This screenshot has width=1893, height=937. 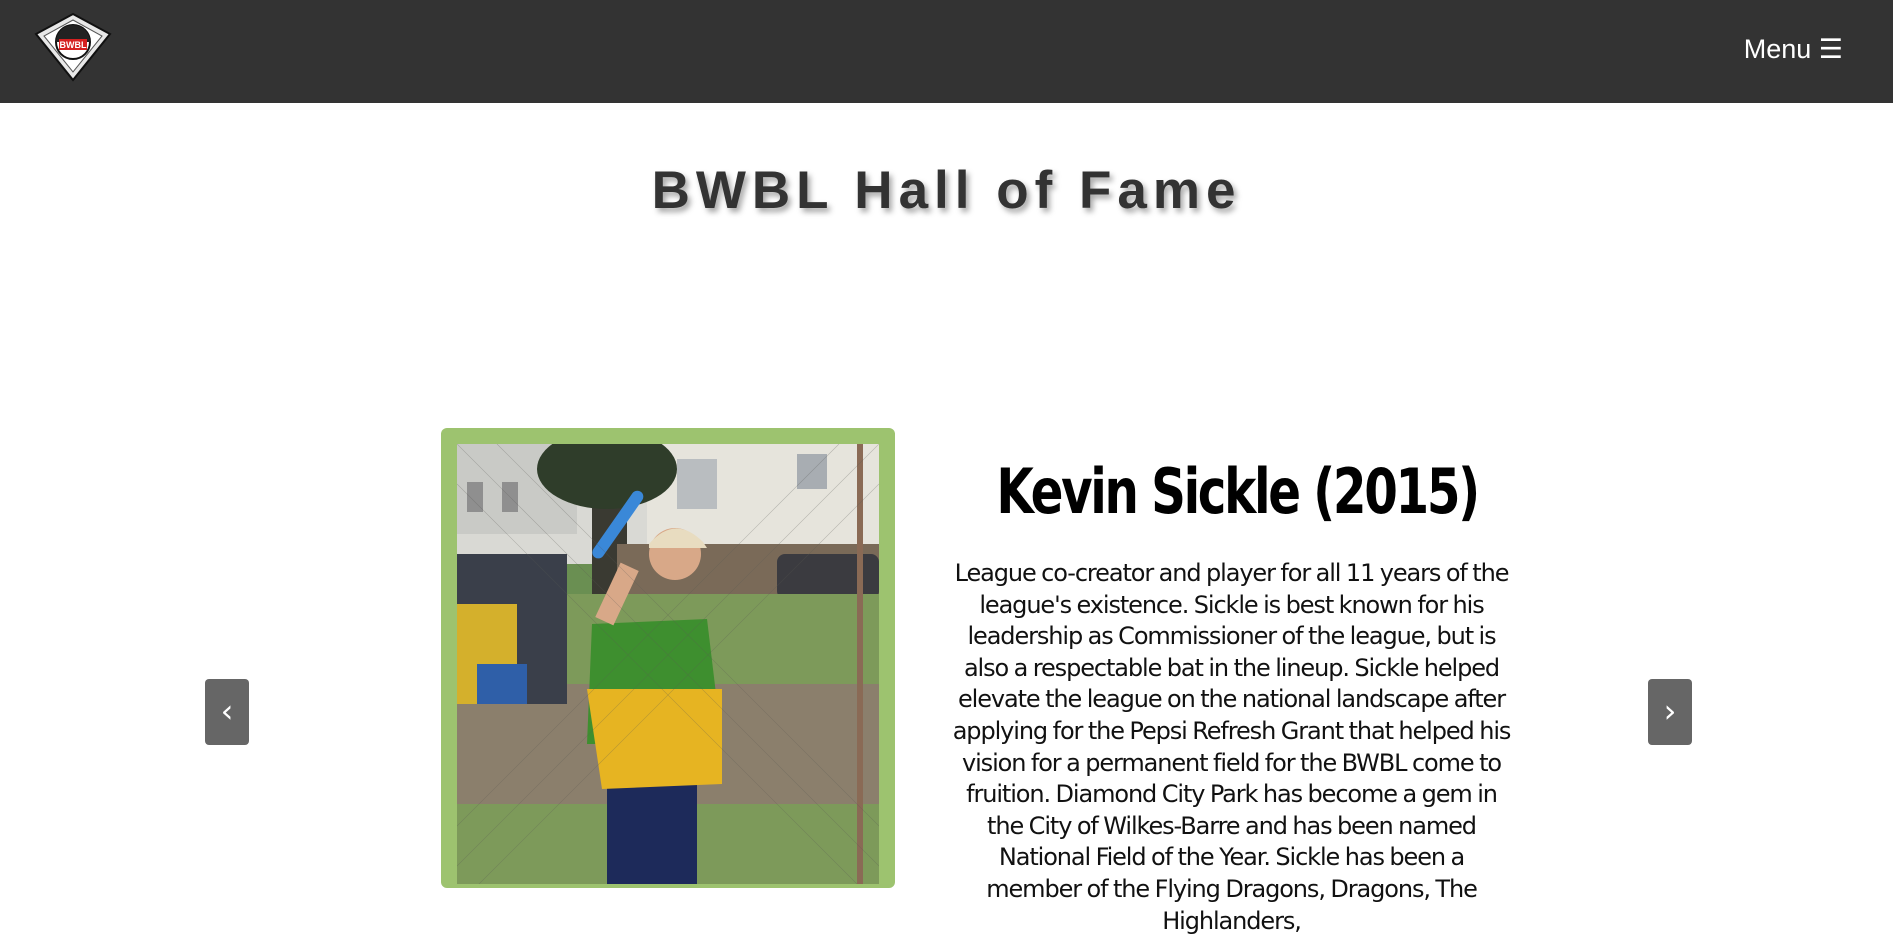 I want to click on inductee-name: Kevin Sickle (2015), so click(x=1238, y=491).